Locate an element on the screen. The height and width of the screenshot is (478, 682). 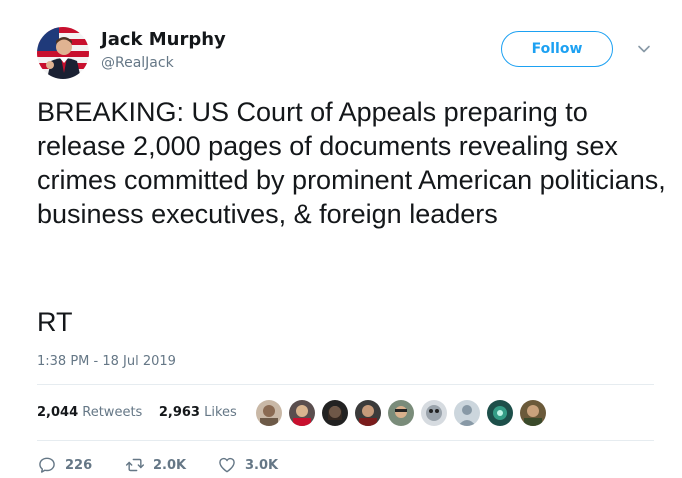
avatar is located at coordinates (63, 53).